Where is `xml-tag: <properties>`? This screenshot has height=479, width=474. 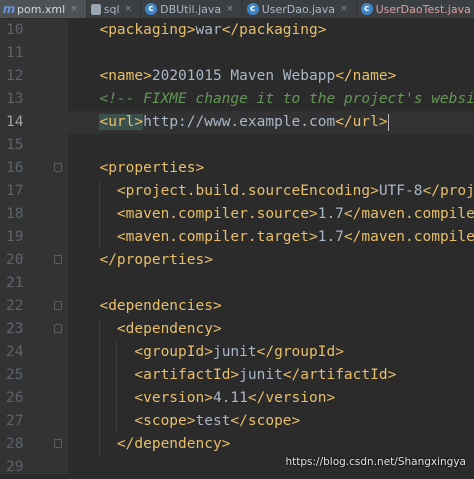 xml-tag: <properties> is located at coordinates (152, 168).